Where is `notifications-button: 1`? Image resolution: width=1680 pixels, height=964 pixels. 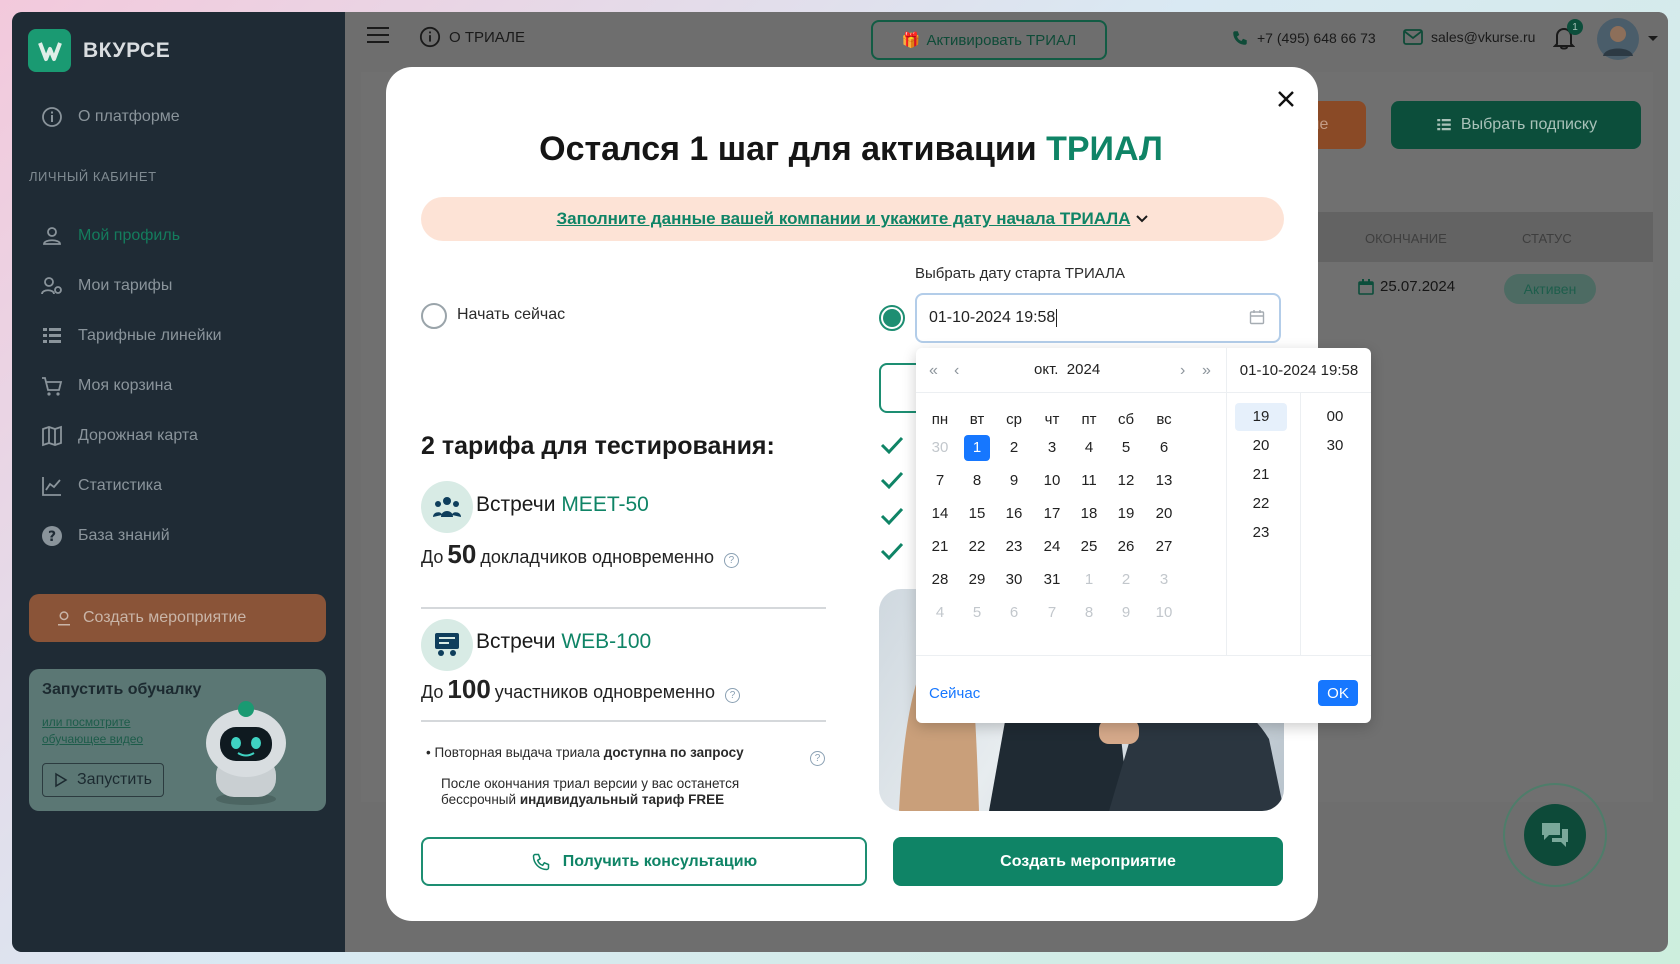 notifications-button: 1 is located at coordinates (1568, 34).